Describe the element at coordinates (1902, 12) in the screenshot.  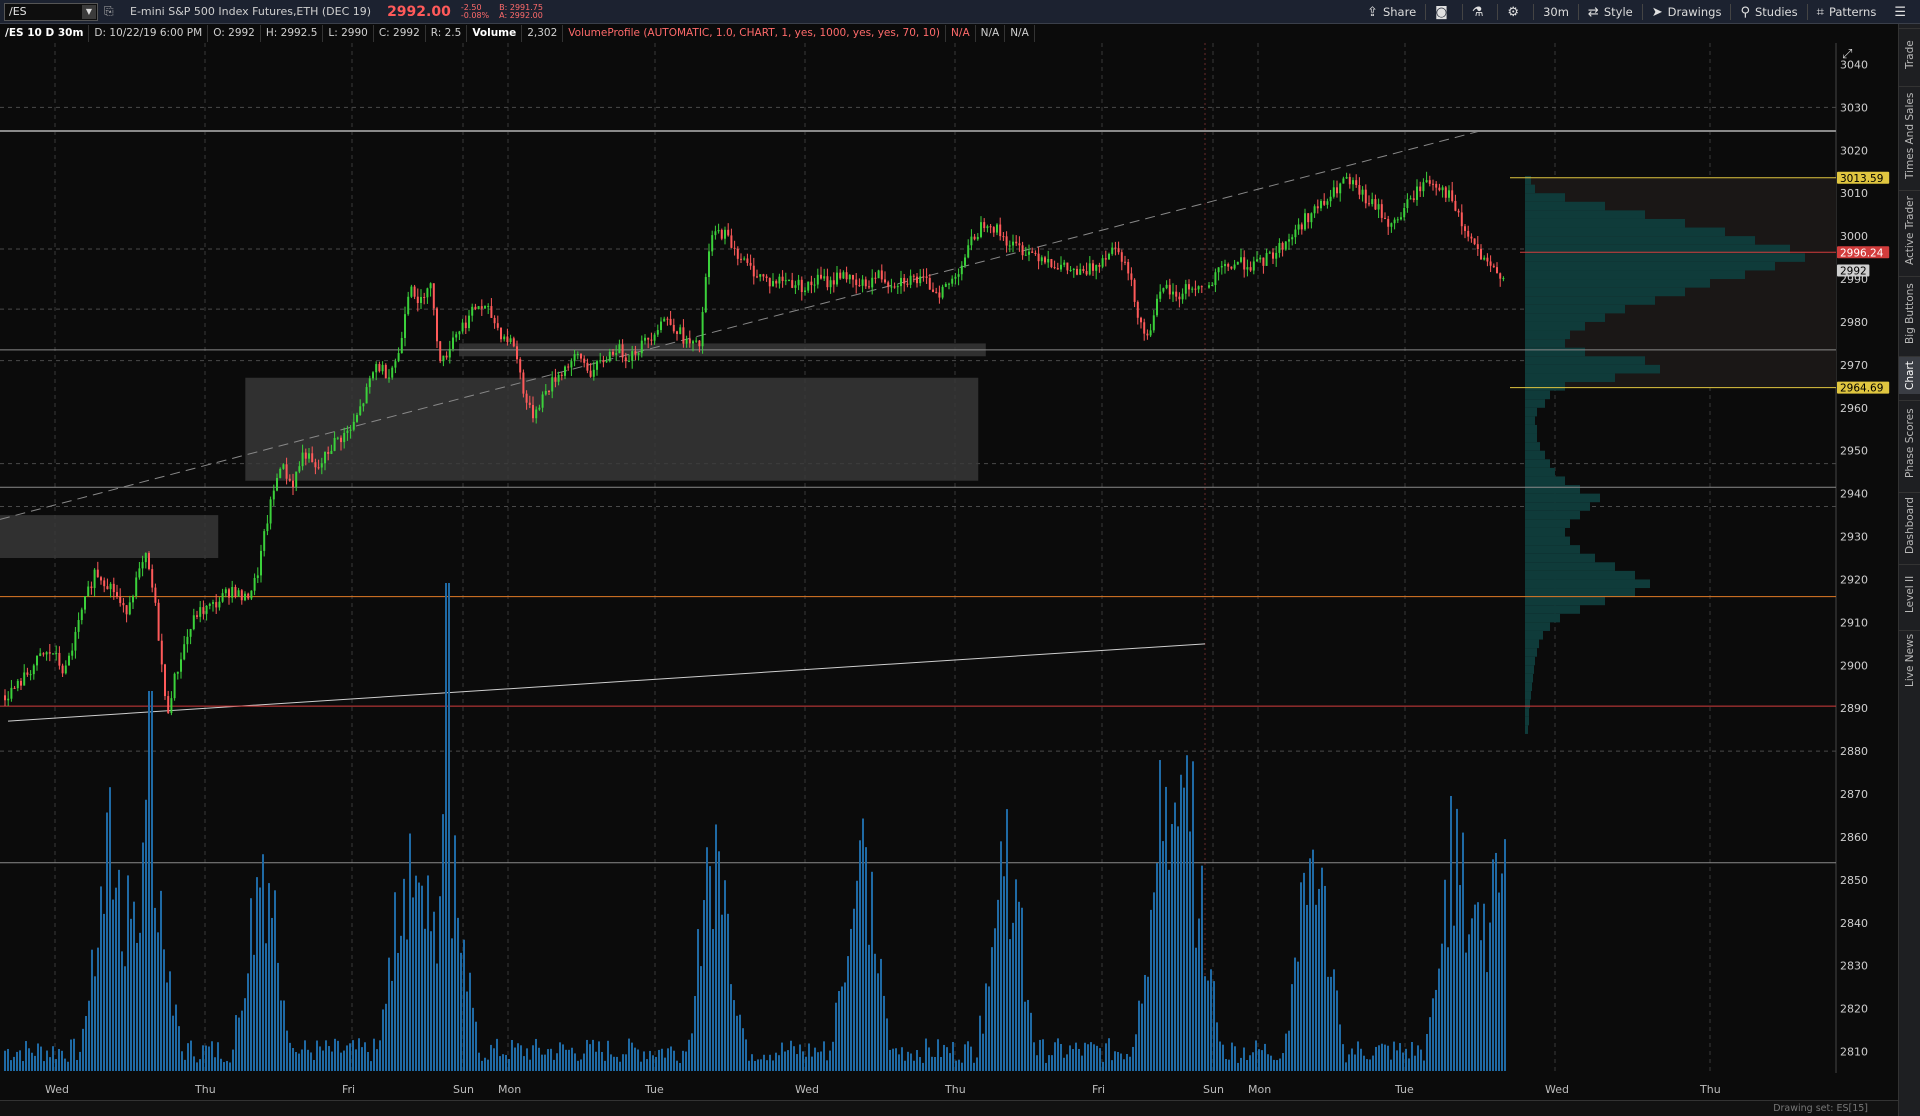
I see `menu-button: ☰` at that location.